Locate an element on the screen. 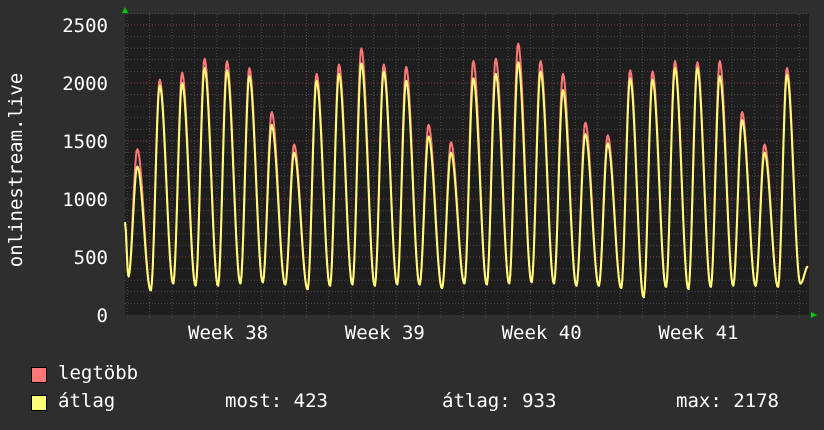 This screenshot has width=824, height=430. y-axis-arrow-icon is located at coordinates (125, 10).